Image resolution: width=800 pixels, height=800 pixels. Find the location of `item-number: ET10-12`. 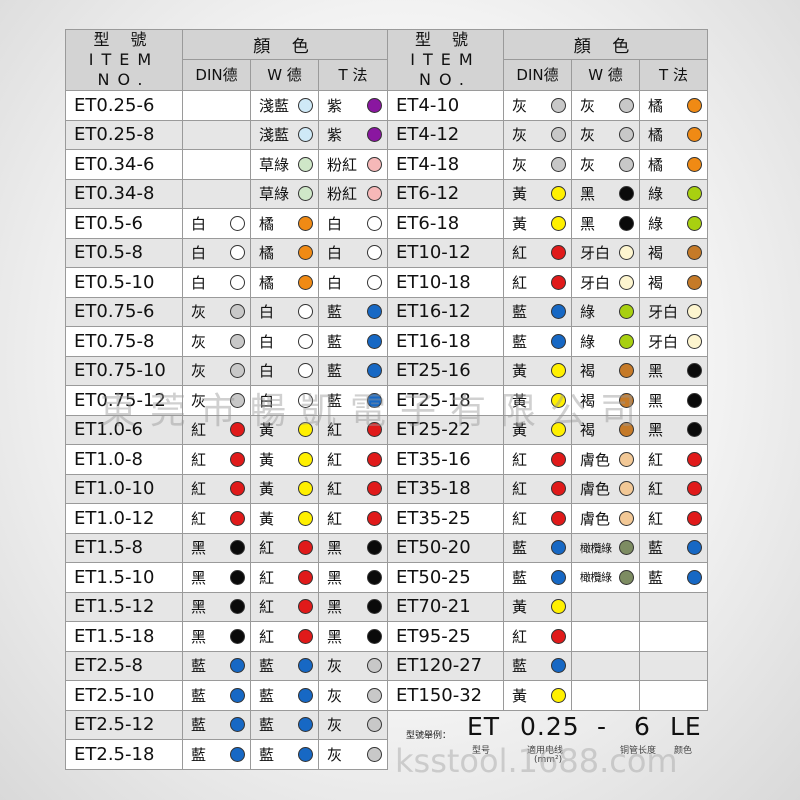

item-number: ET10-12 is located at coordinates (445, 252).